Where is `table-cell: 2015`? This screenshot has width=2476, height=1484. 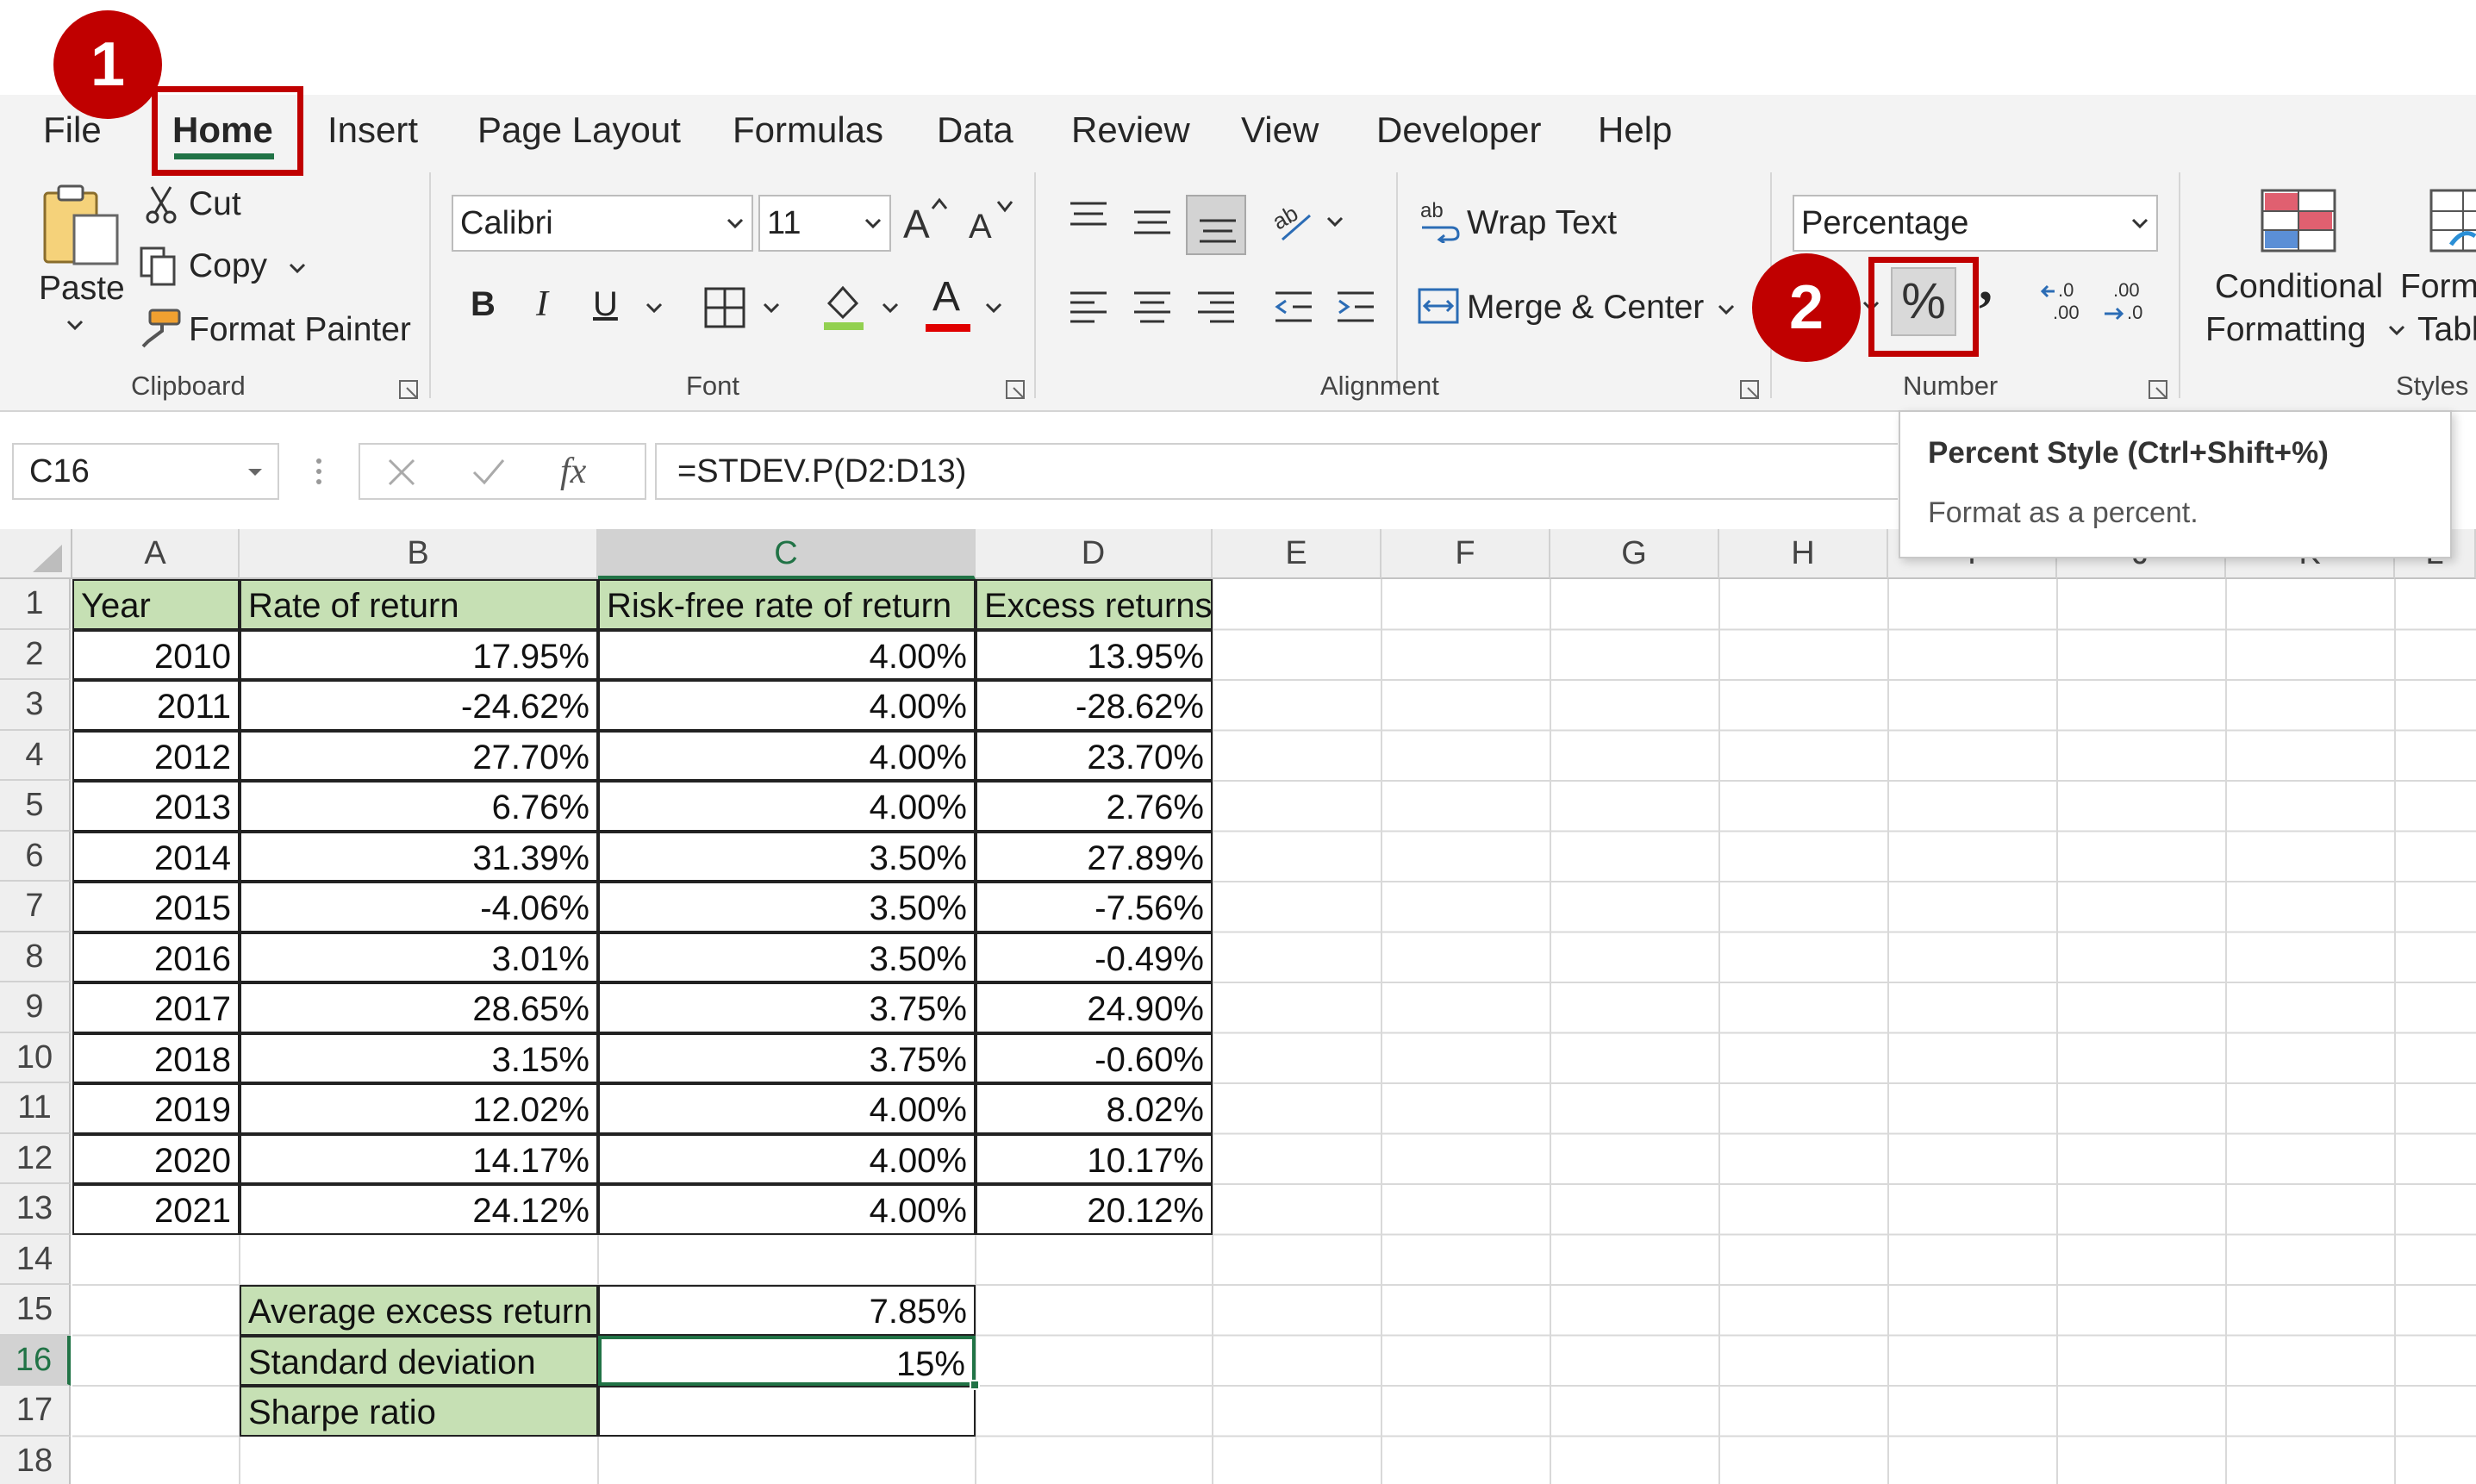
table-cell: 2015 is located at coordinates (156, 907).